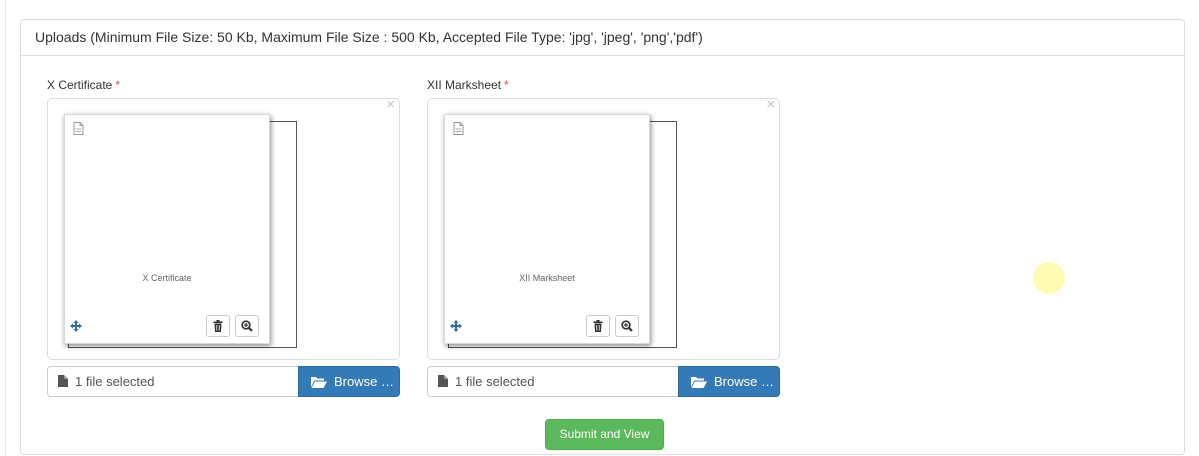 This screenshot has height=456, width=1199. I want to click on page-divider, so click(5, 228).